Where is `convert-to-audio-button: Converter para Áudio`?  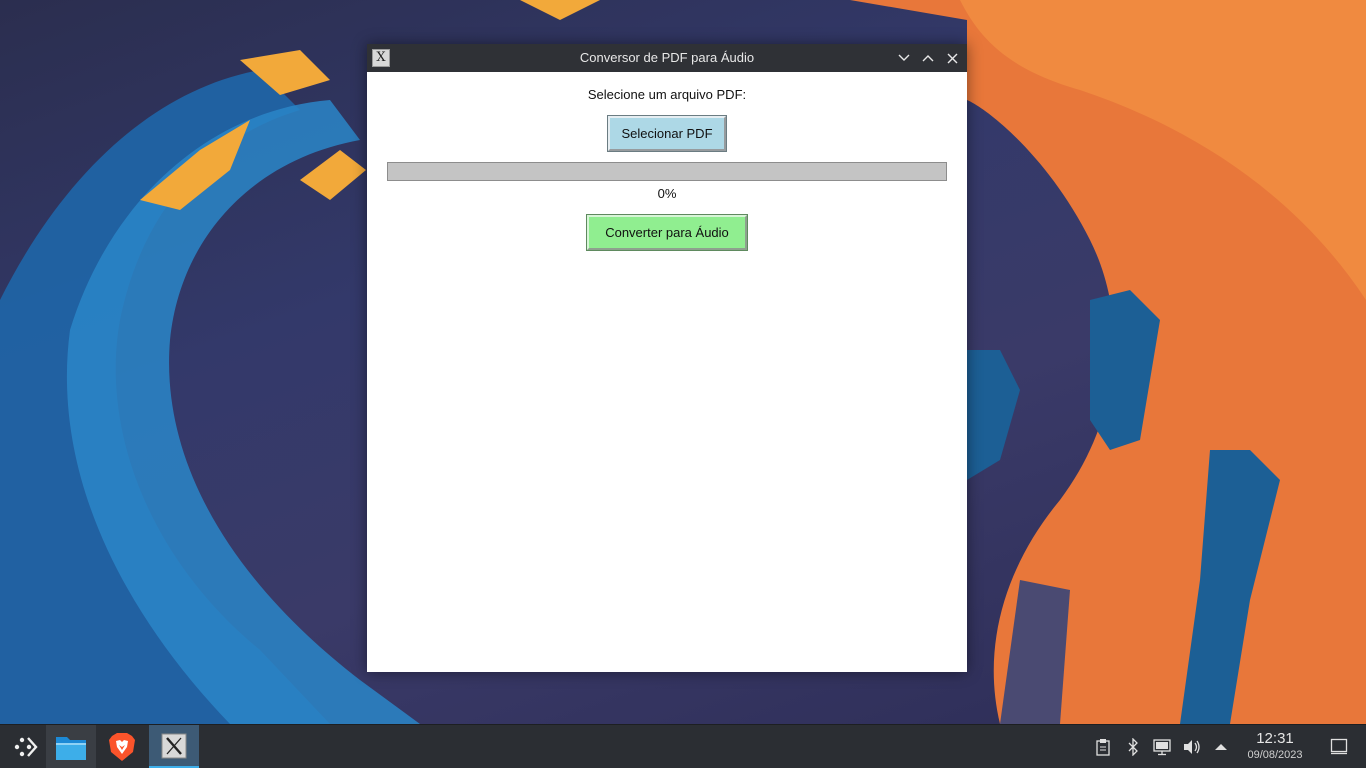 convert-to-audio-button: Converter para Áudio is located at coordinates (667, 232).